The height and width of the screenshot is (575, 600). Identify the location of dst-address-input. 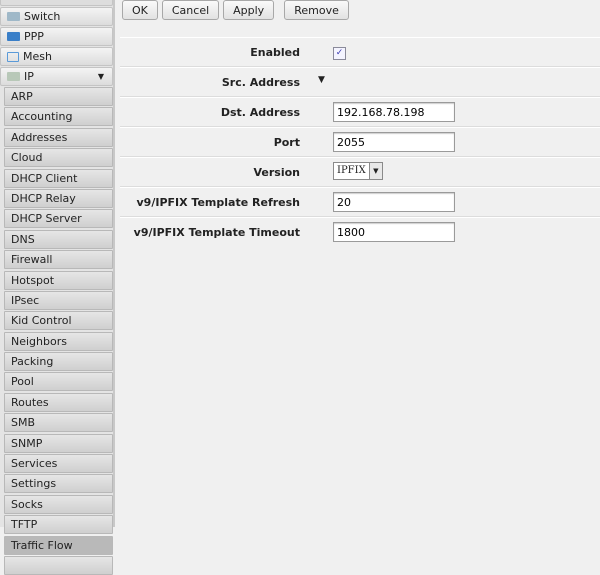
(394, 112).